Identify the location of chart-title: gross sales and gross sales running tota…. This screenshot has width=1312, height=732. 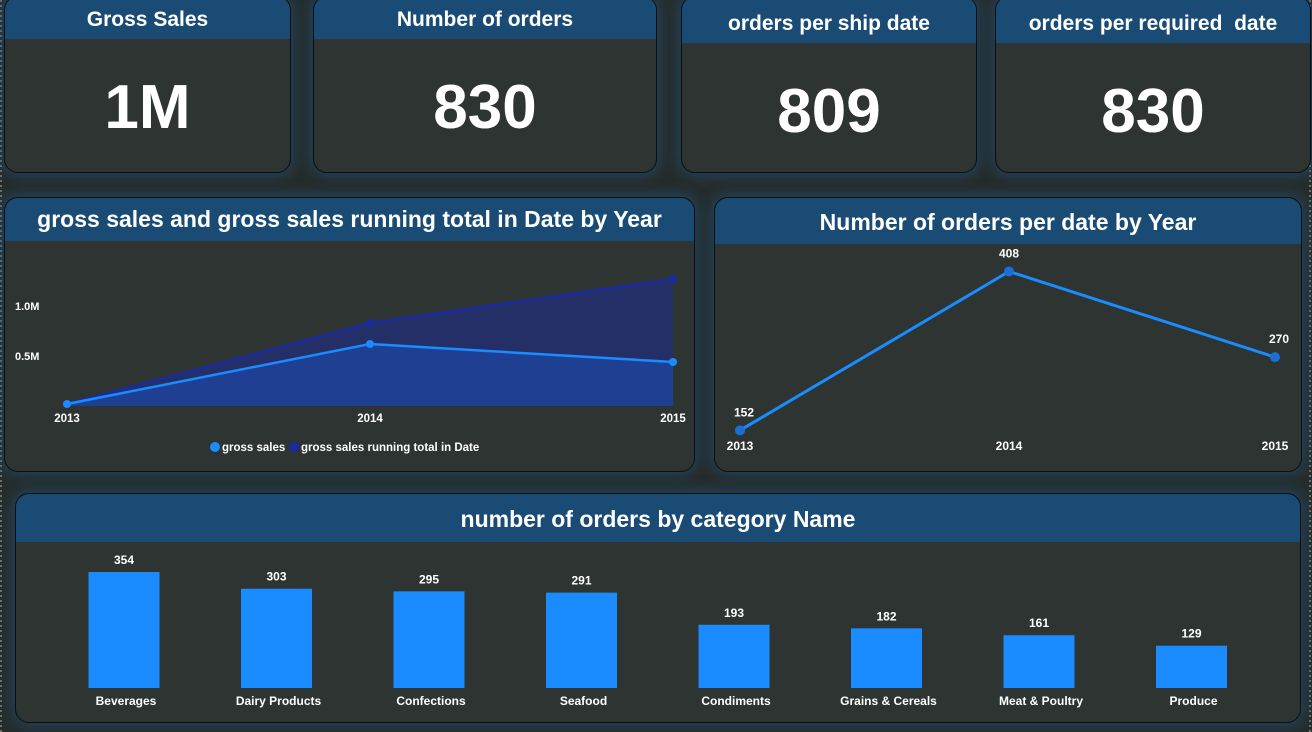
(349, 219).